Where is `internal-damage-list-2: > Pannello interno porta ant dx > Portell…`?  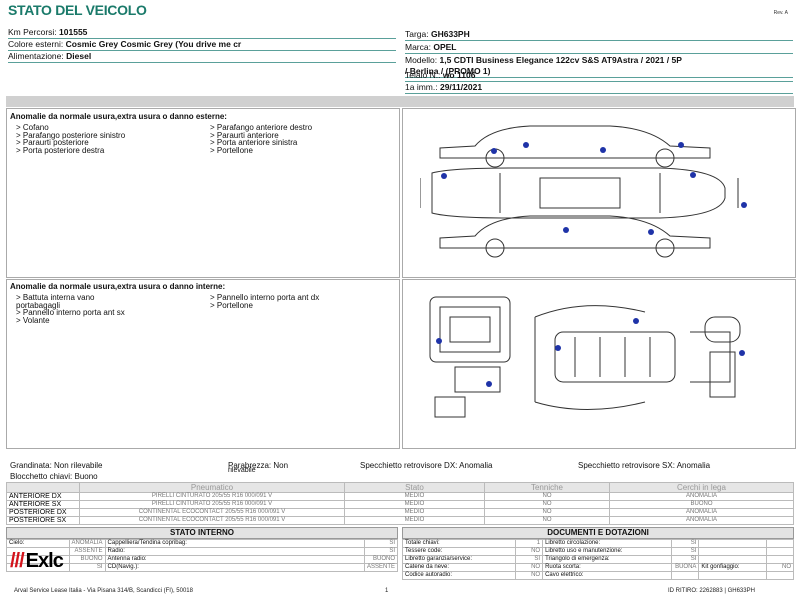
internal-damage-list-2: > Pannello interno porta ant dx > Portell… is located at coordinates (265, 301).